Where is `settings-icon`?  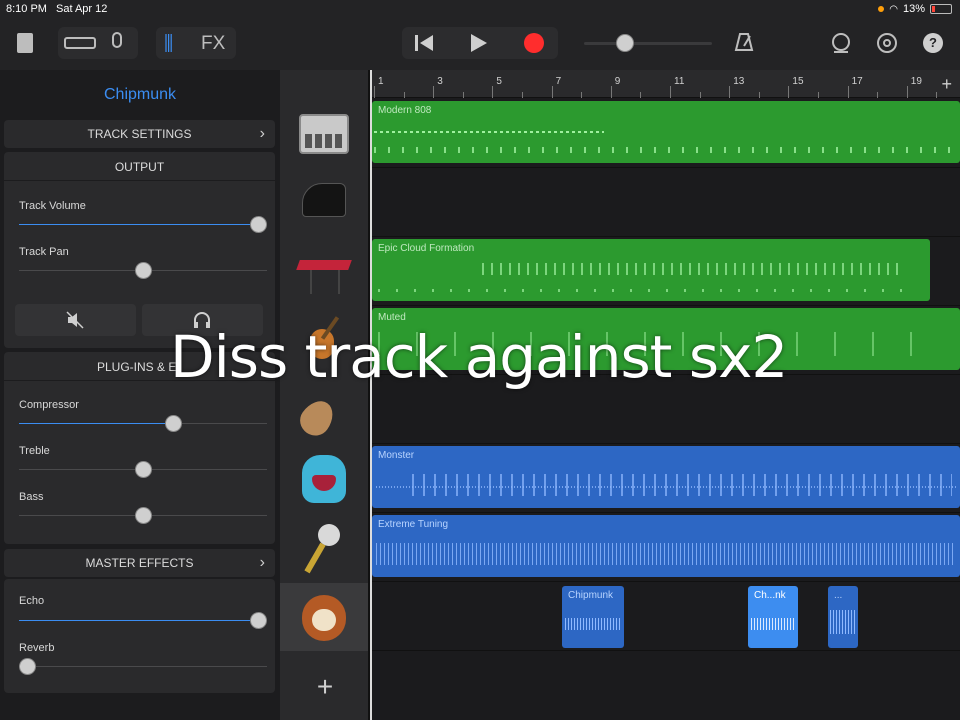 settings-icon is located at coordinates (887, 43).